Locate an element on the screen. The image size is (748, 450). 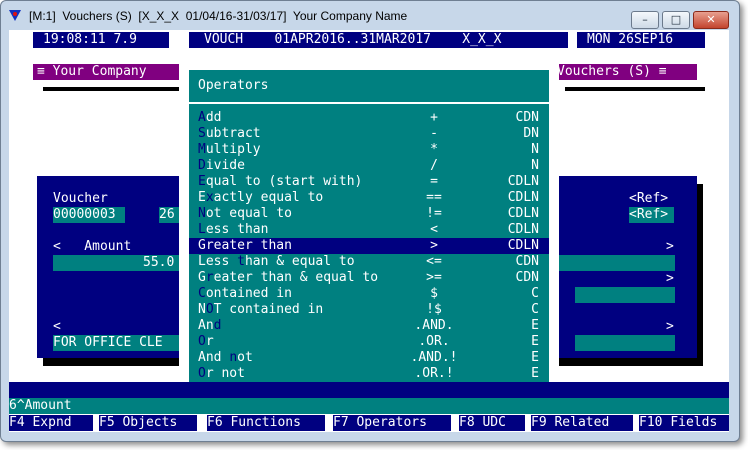
fkey-key: F10 is located at coordinates (651, 422).